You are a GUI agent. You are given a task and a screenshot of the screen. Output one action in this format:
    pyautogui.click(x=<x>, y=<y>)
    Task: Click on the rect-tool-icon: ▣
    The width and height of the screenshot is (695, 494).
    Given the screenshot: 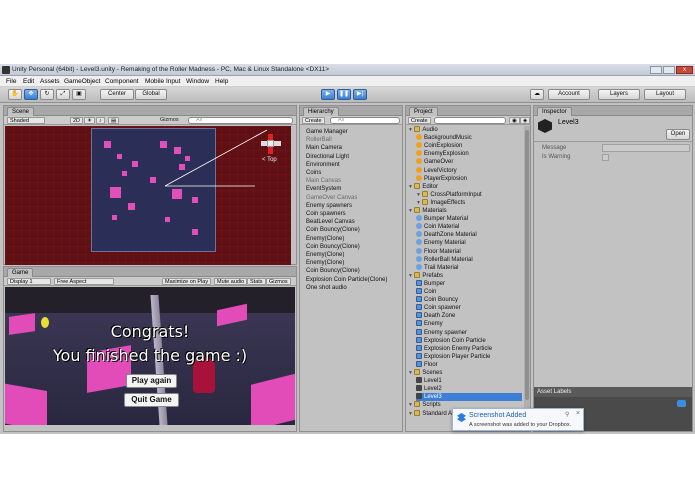 What is the action you would take?
    pyautogui.click(x=79, y=94)
    